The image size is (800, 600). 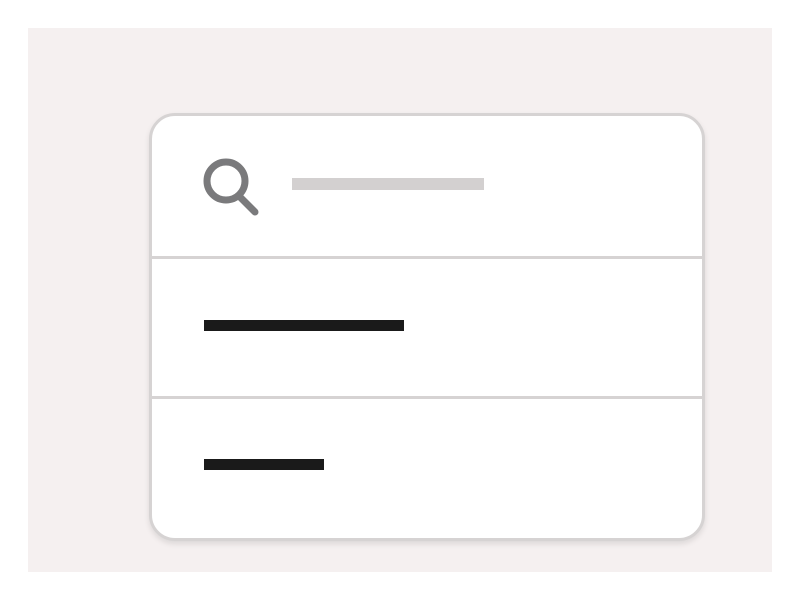 What do you see at coordinates (231, 187) in the screenshot?
I see `search-icon` at bounding box center [231, 187].